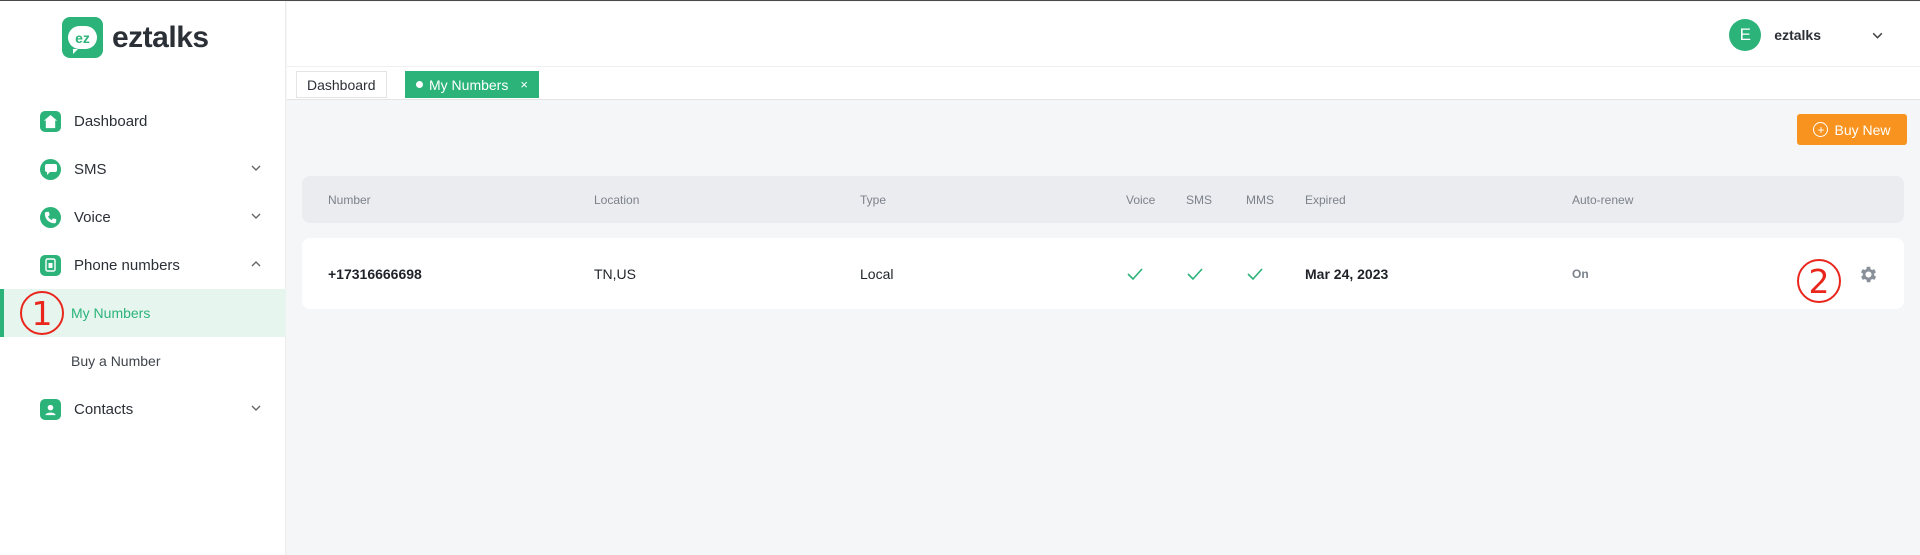 The image size is (1920, 555). I want to click on cell-location: TN,US, so click(615, 273).